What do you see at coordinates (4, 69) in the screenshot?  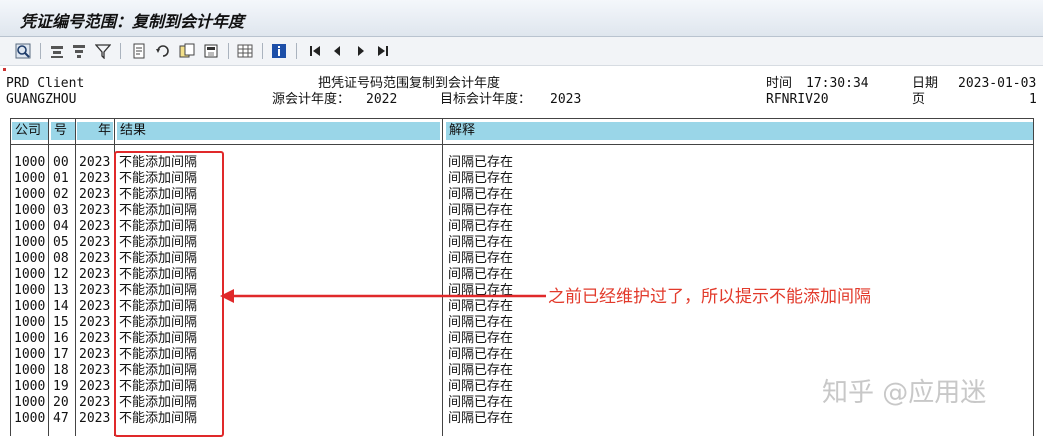 I see `corner-marker` at bounding box center [4, 69].